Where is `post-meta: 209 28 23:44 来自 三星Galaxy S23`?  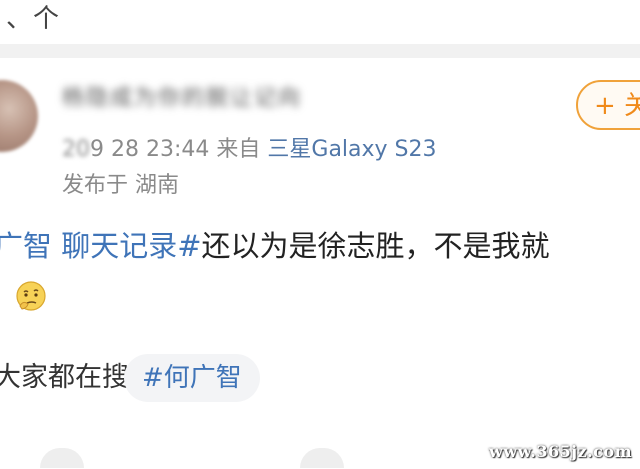
post-meta: 209 28 23:44 来自 三星Galaxy S23 is located at coordinates (249, 150).